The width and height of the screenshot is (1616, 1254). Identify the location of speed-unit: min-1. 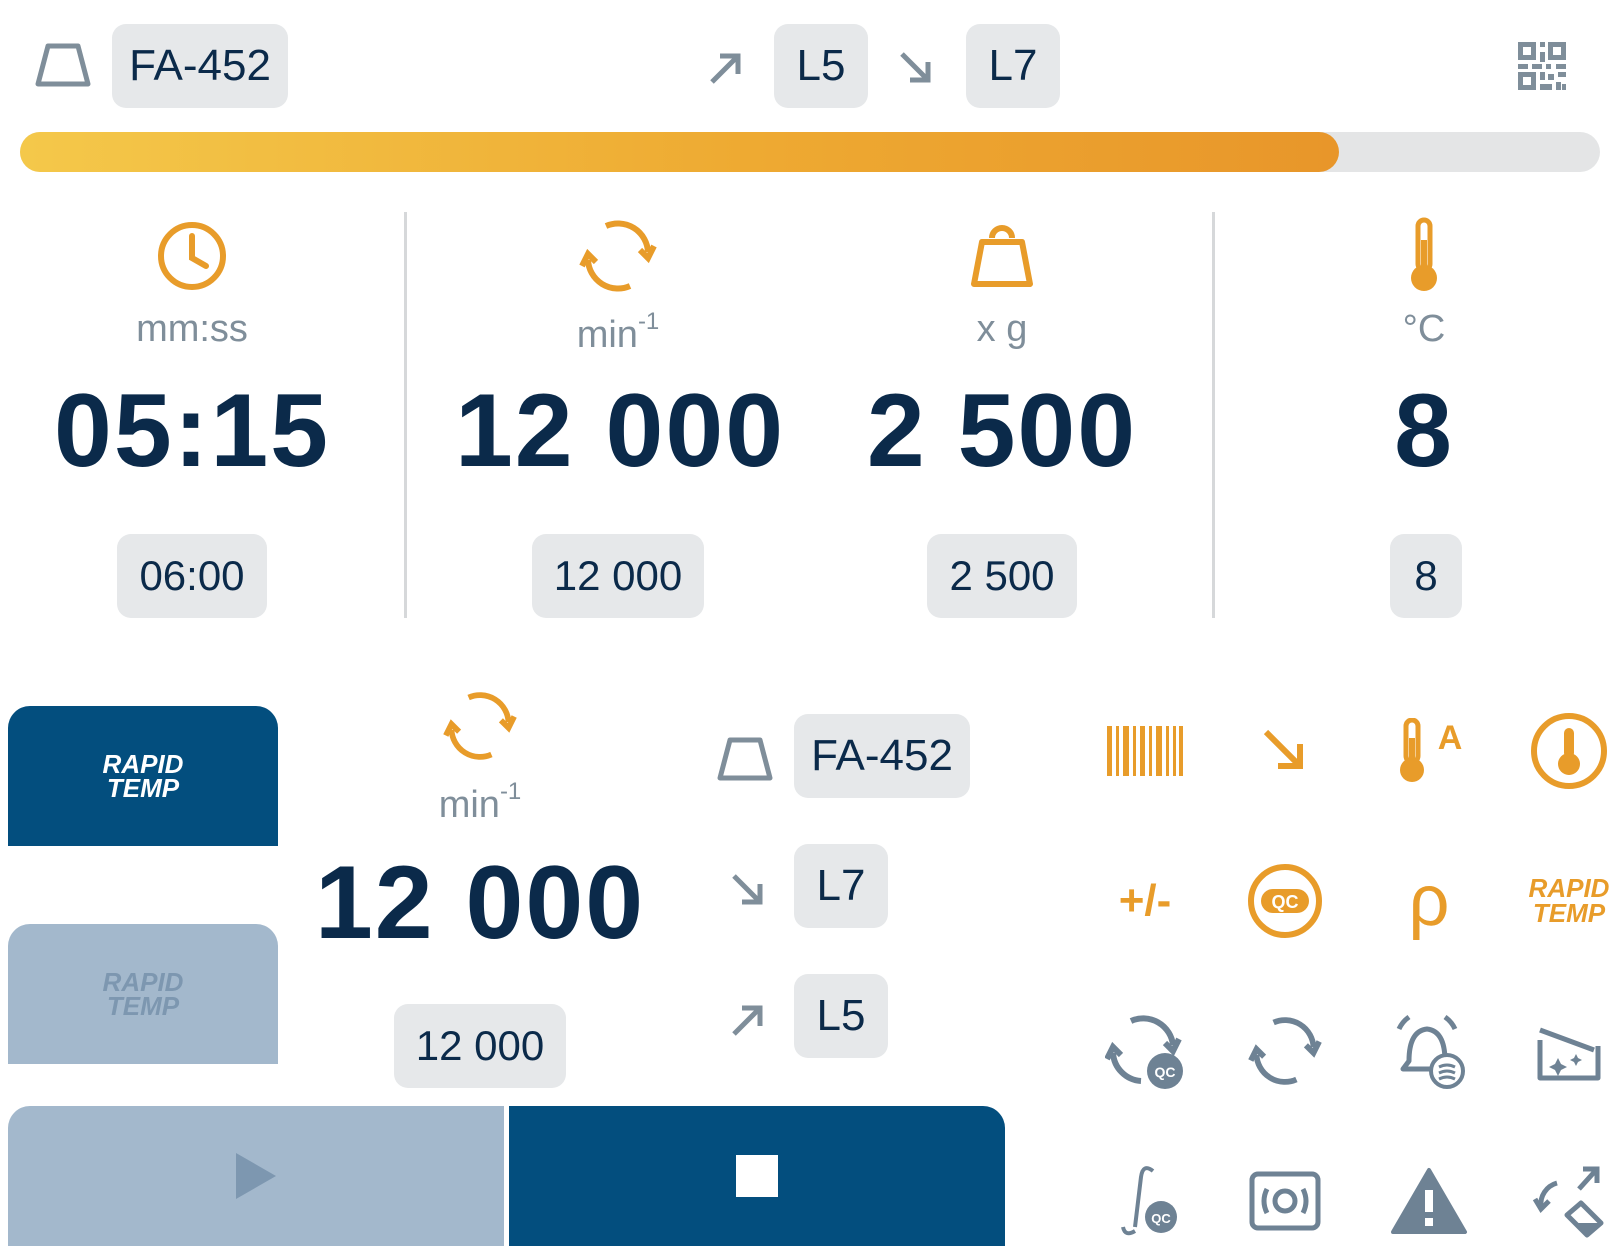
(618, 332).